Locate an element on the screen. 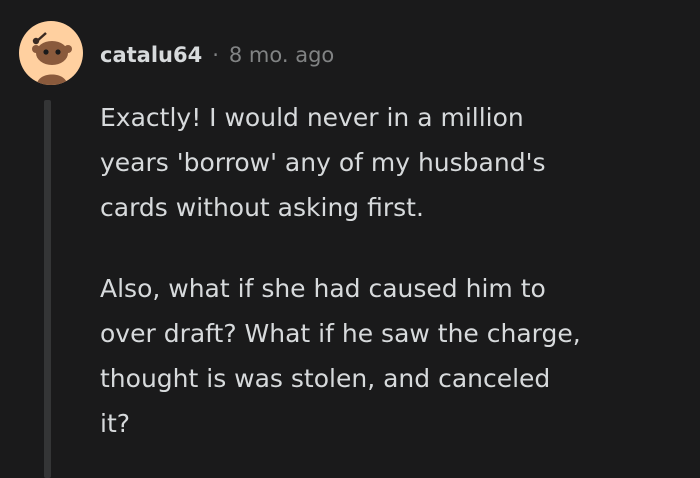 The height and width of the screenshot is (478, 700). user-avatar is located at coordinates (51, 53).